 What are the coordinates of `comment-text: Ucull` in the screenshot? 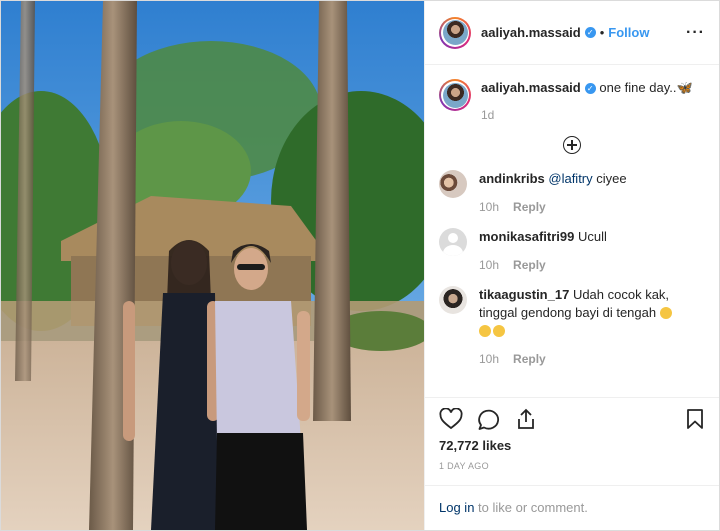 It's located at (590, 236).